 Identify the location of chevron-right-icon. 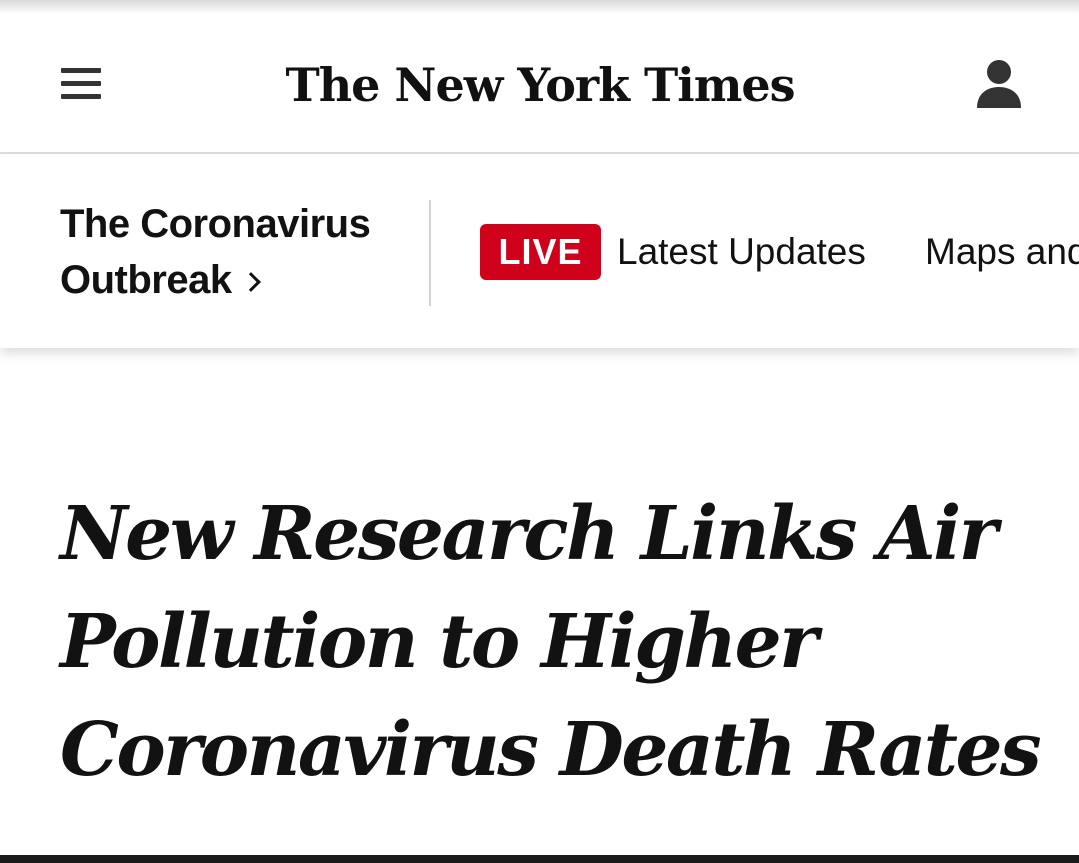
(250, 282).